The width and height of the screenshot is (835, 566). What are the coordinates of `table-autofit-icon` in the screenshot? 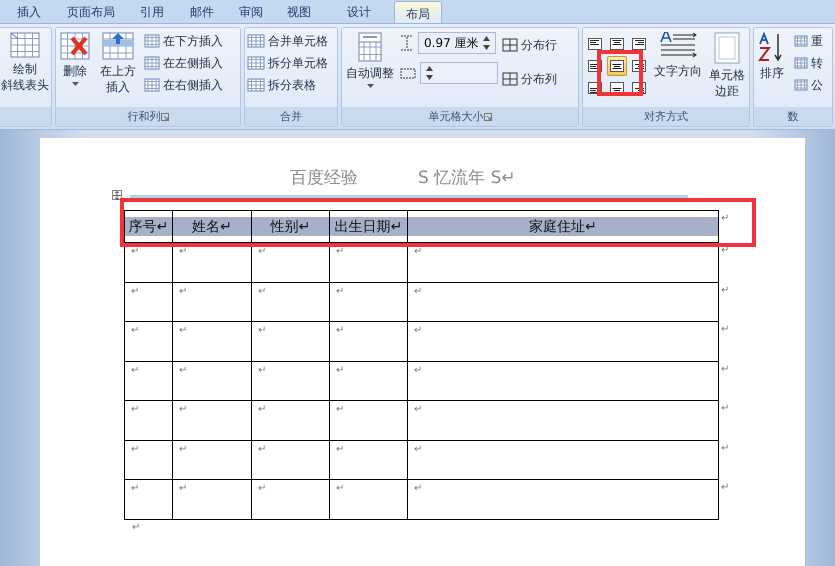 It's located at (370, 47).